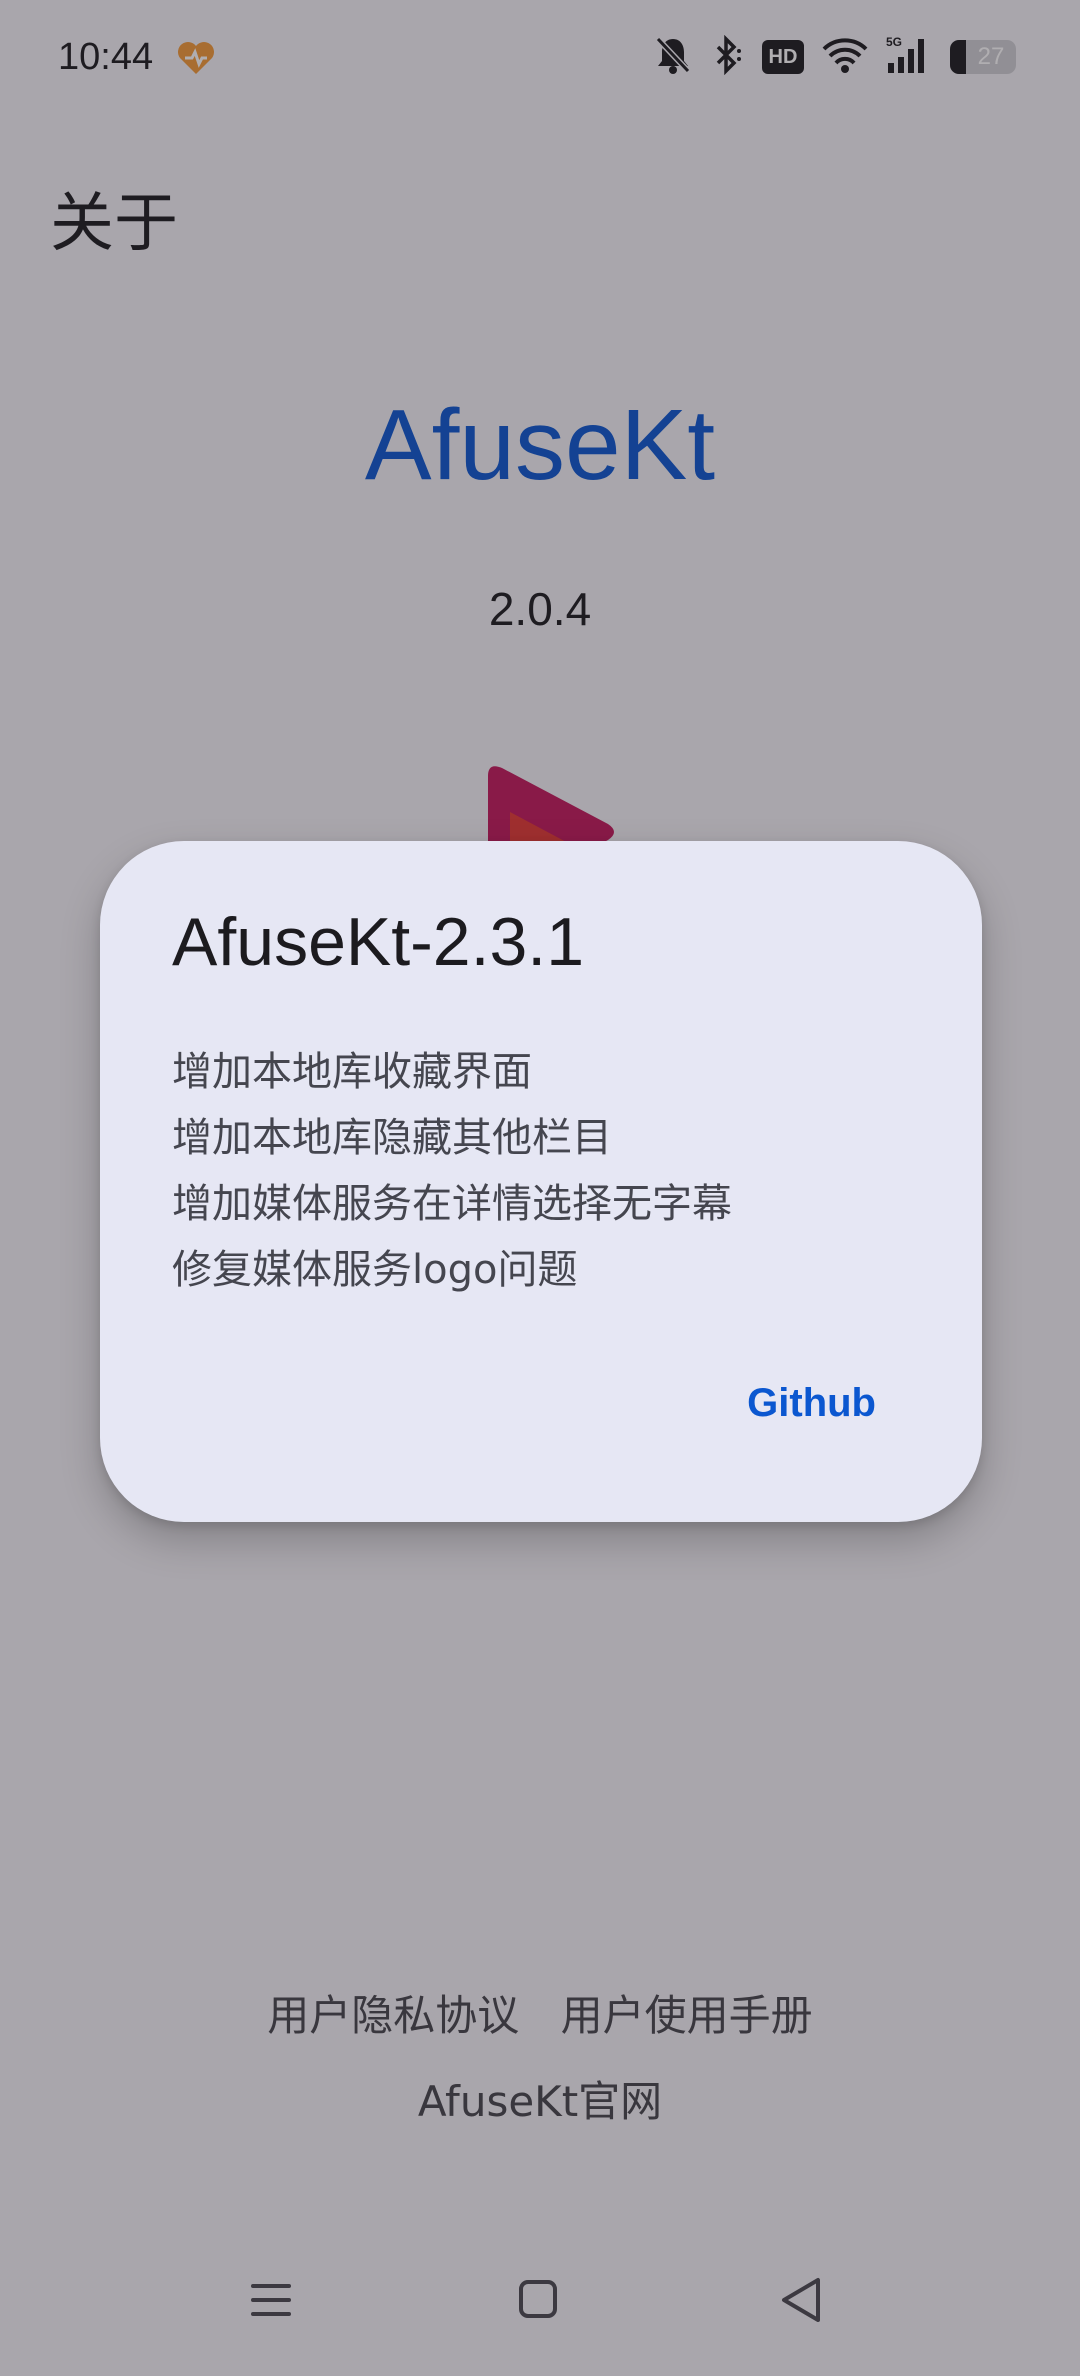  Describe the element at coordinates (392, 1138) in the screenshot. I see `changelog-item: 增加本地库隐藏其他栏目` at that location.